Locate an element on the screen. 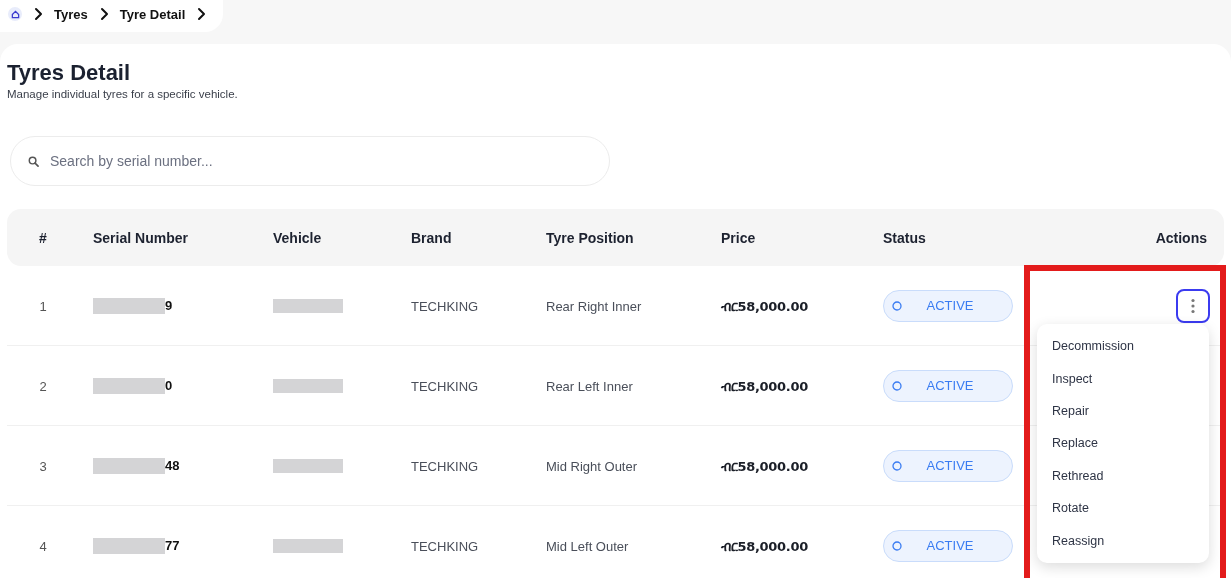  column-header: Brand is located at coordinates (431, 237).